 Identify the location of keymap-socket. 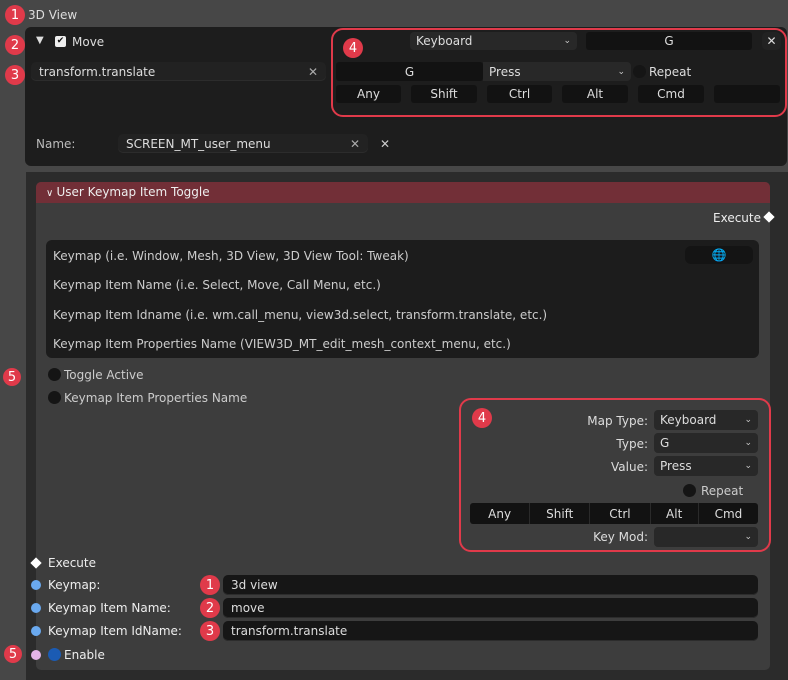
(36, 585).